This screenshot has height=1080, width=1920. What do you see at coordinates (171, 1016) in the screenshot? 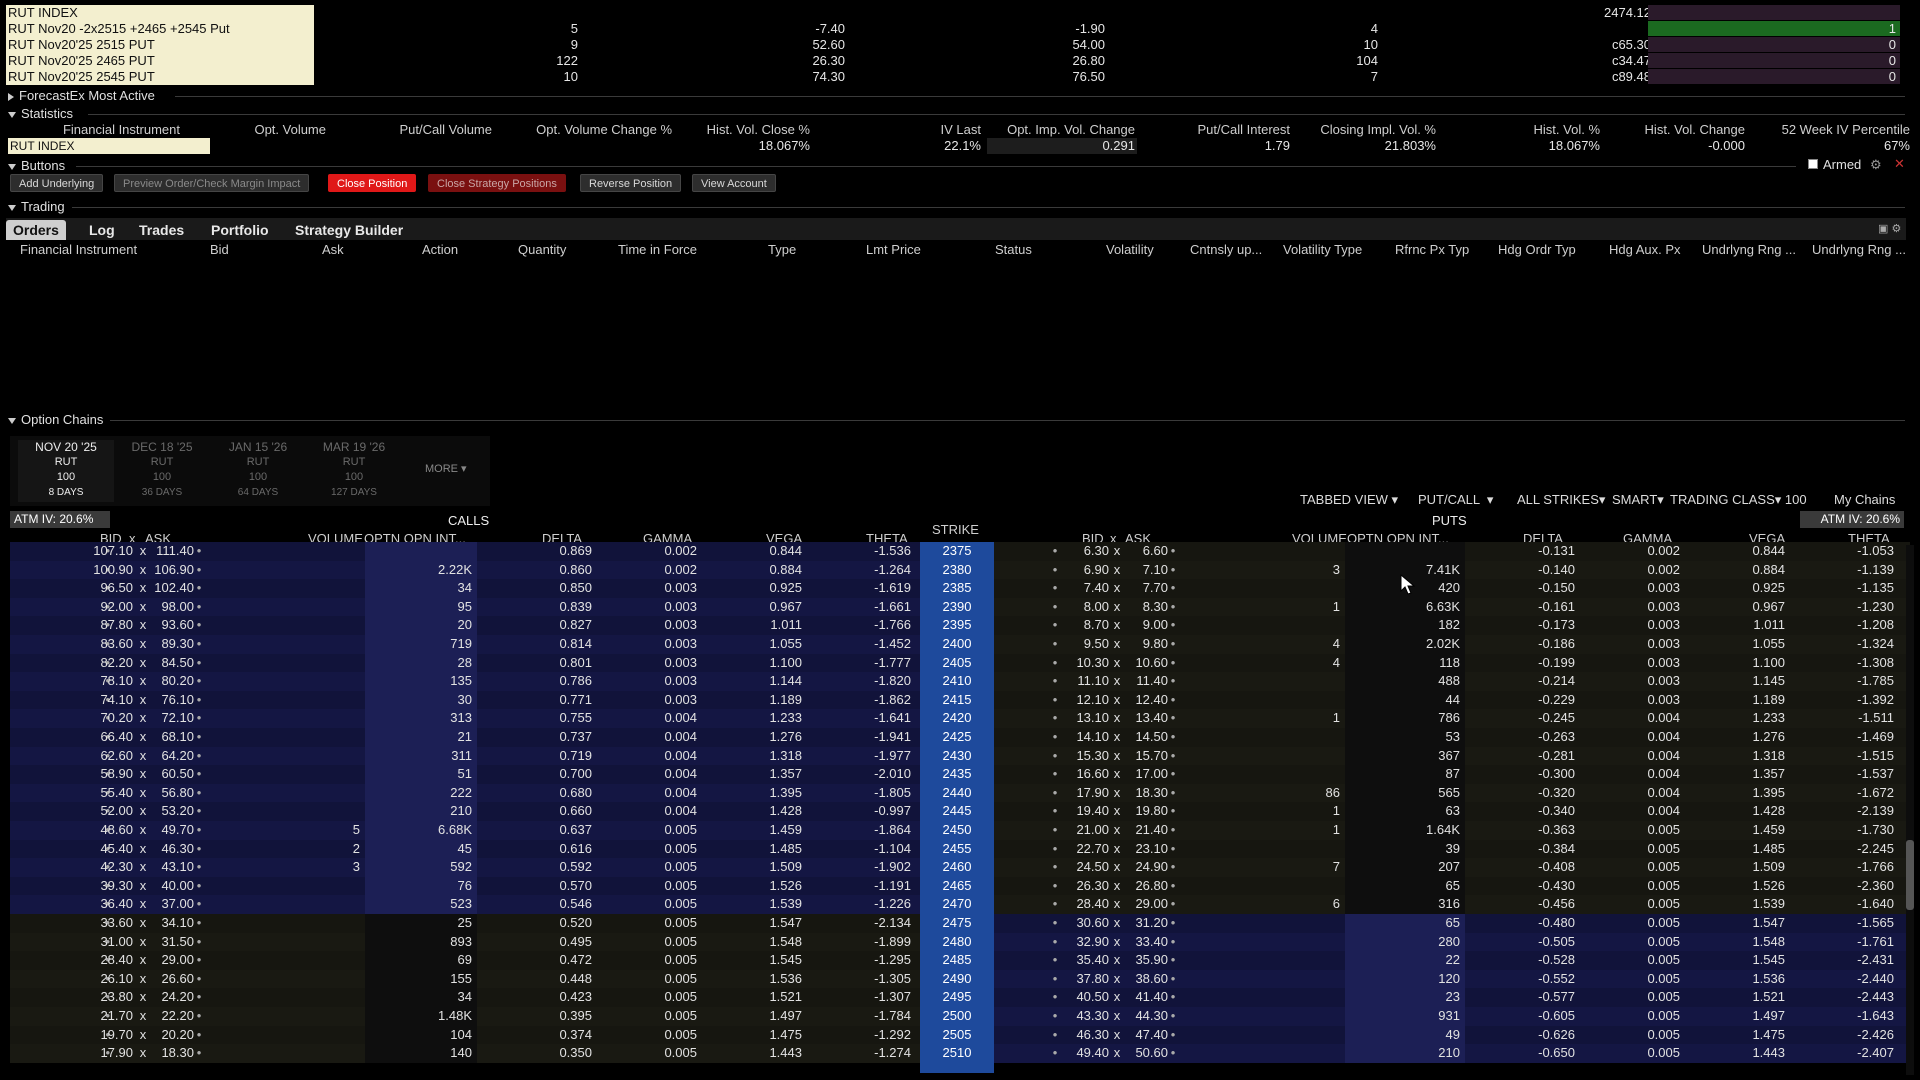
I see `call-ask: 22.20` at bounding box center [171, 1016].